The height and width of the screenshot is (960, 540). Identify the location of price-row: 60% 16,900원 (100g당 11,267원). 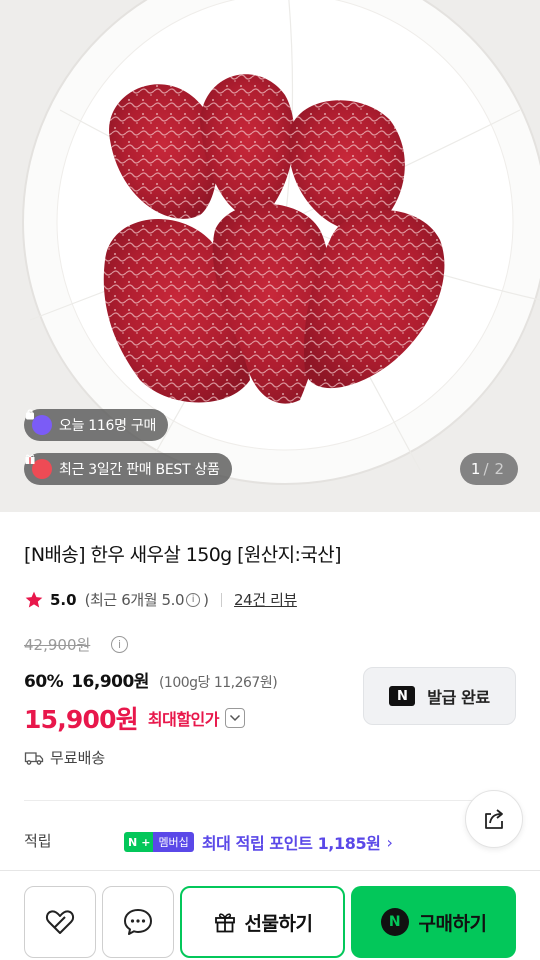
(151, 679).